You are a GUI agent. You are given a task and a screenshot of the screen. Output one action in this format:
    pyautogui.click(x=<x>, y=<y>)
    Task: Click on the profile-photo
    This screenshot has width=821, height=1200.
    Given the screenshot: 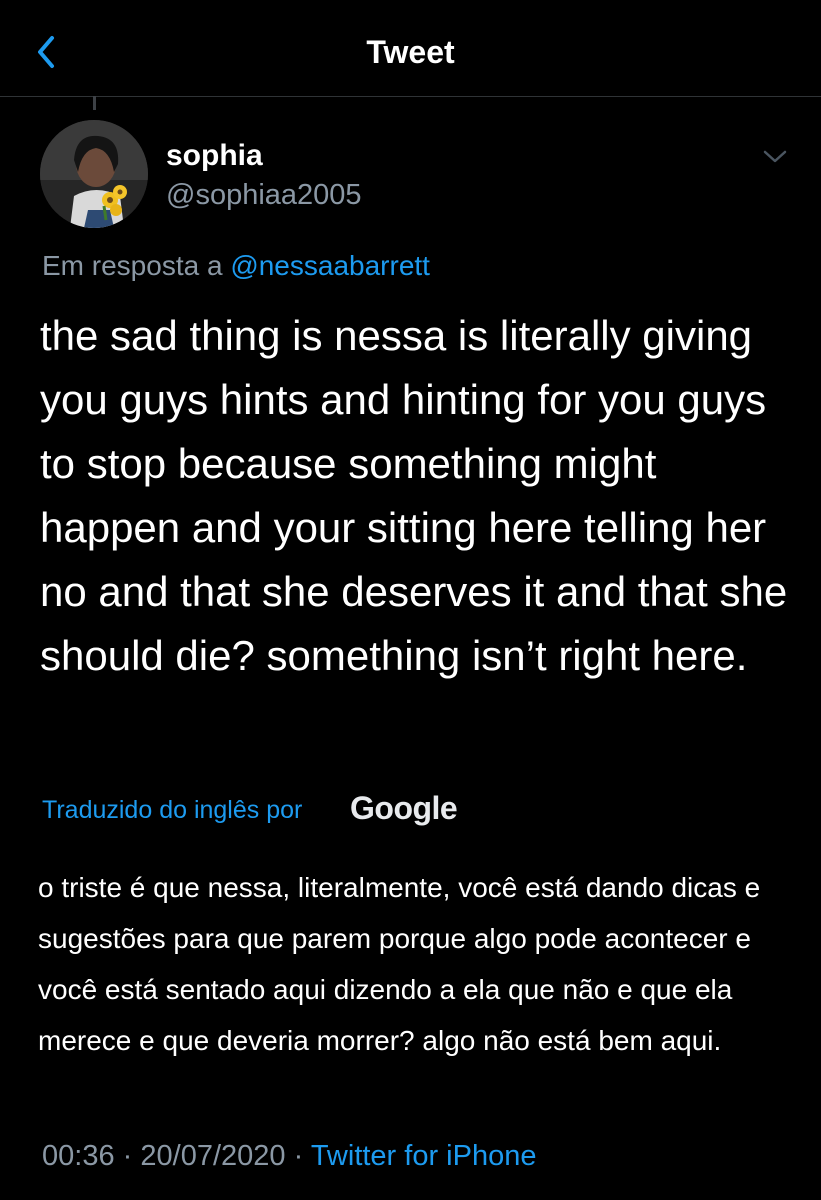 What is the action you would take?
    pyautogui.click(x=94, y=174)
    